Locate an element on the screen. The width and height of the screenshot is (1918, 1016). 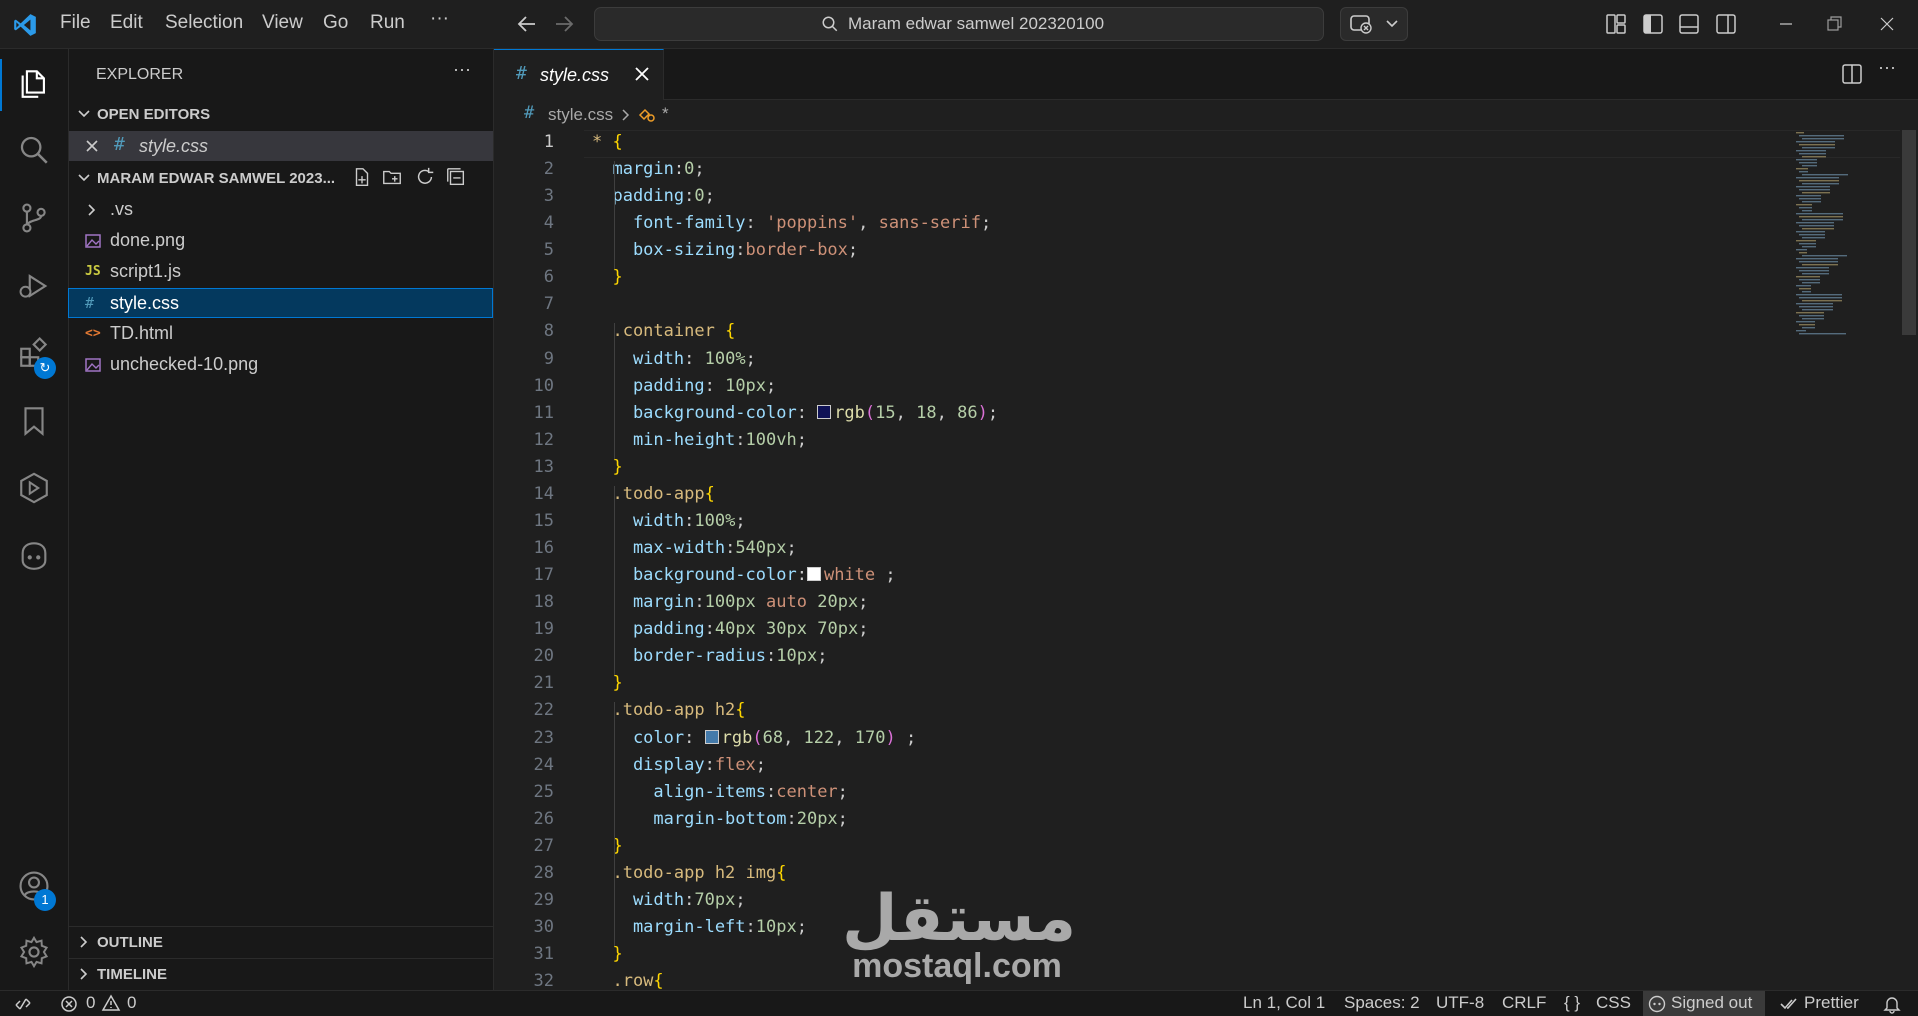
explorer-icon is located at coordinates (34, 84).